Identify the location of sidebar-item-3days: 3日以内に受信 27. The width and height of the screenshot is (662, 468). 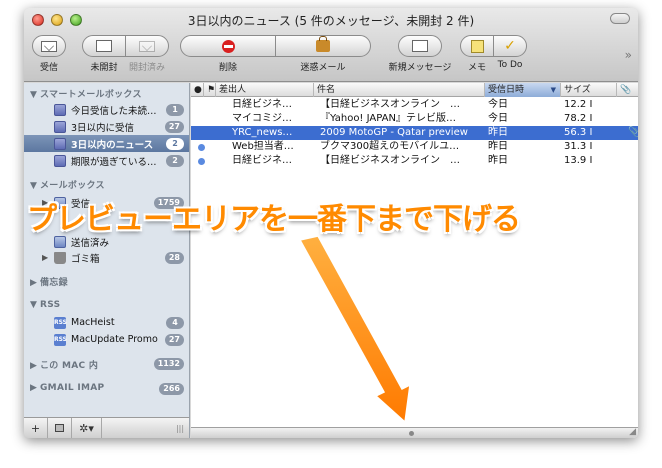
(106, 126).